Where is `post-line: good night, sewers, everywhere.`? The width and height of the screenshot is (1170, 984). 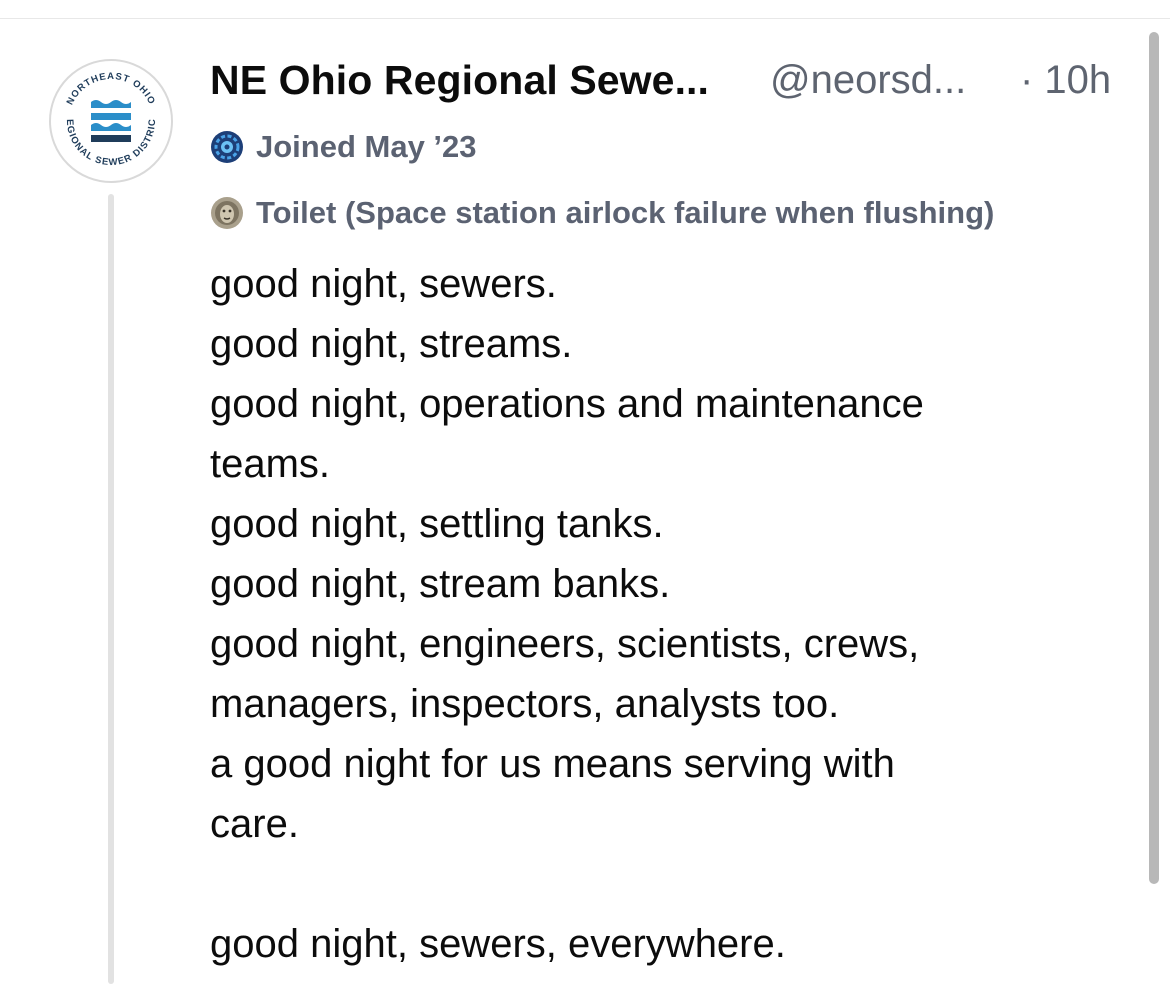 post-line: good night, sewers, everywhere. is located at coordinates (498, 944).